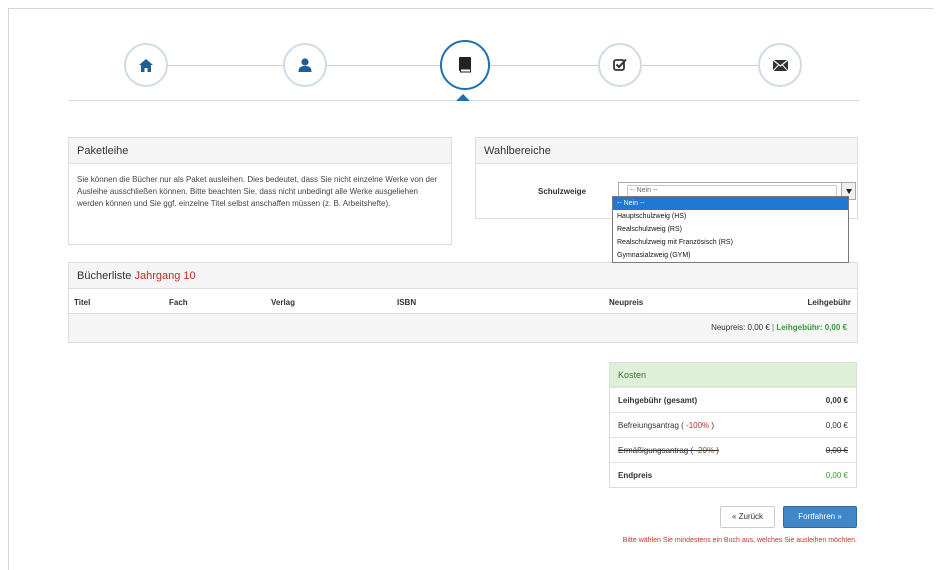 The image size is (941, 570). What do you see at coordinates (463, 97) in the screenshot?
I see `active-step-pointer` at bounding box center [463, 97].